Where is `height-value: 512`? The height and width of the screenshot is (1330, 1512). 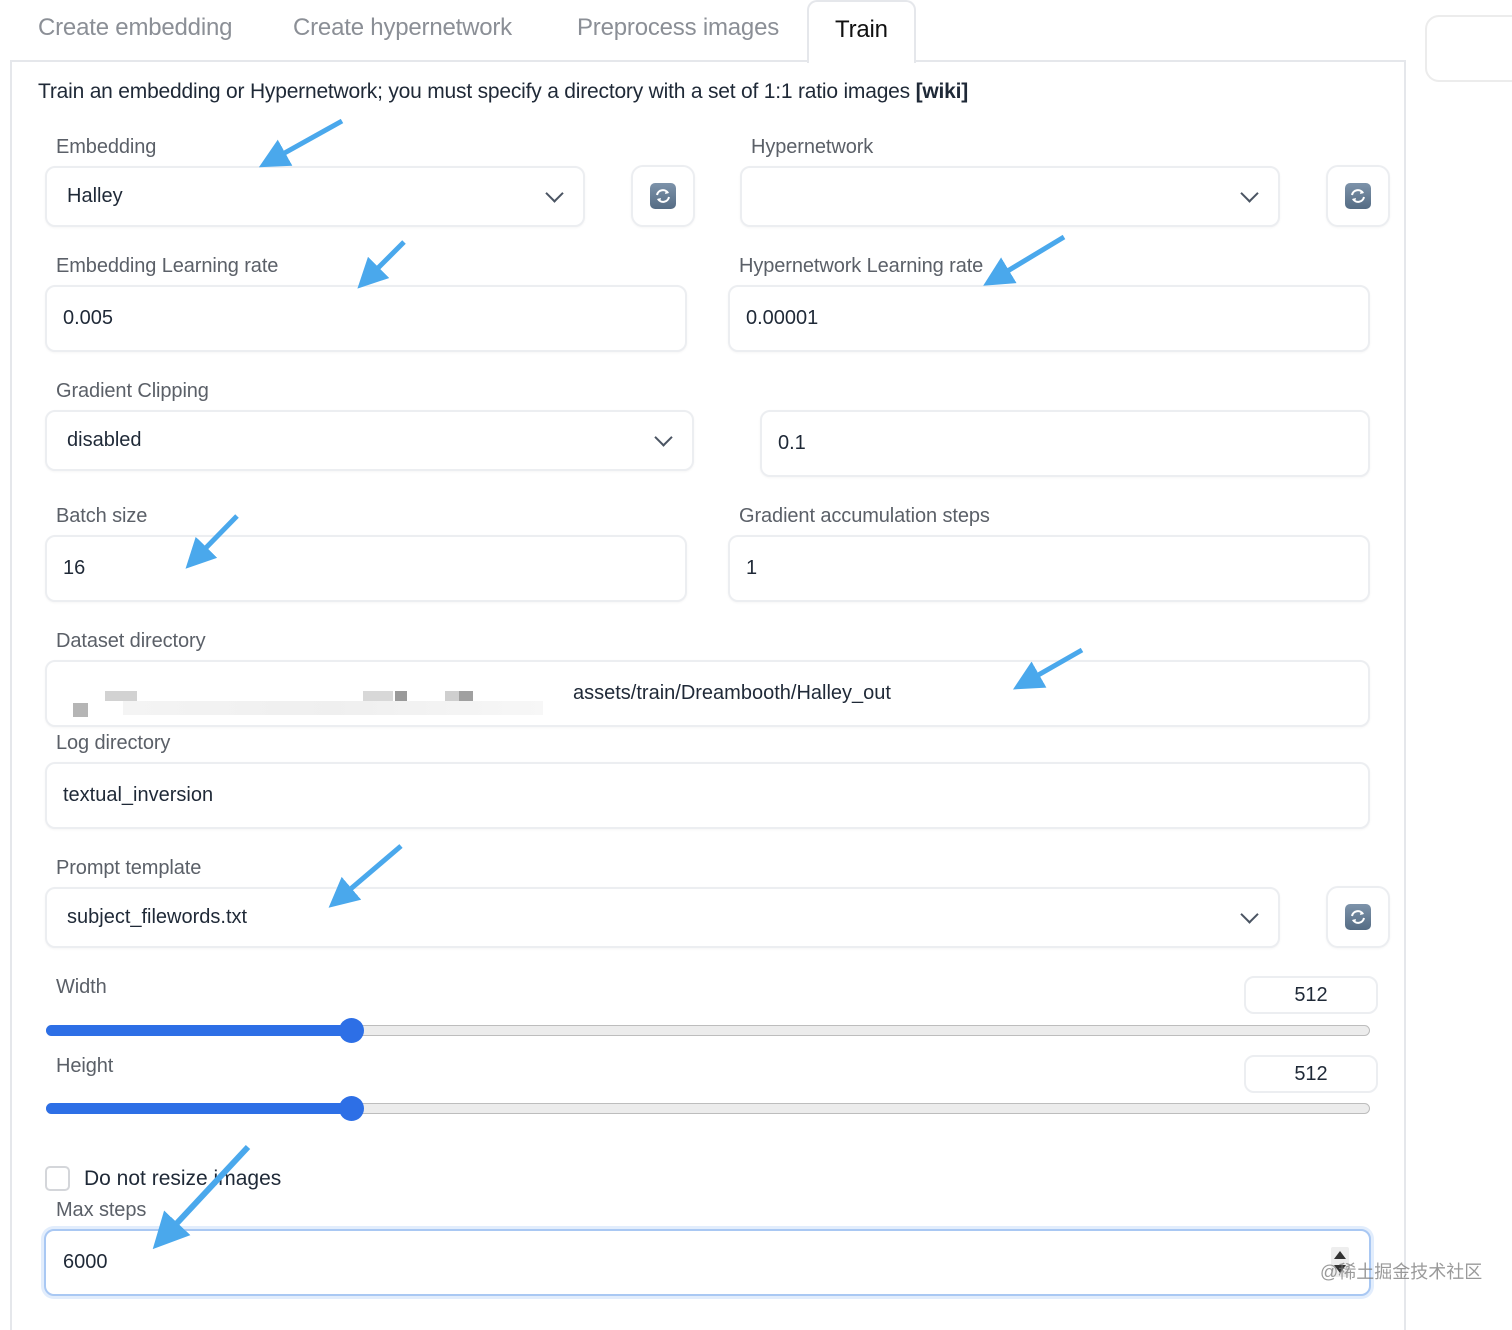
height-value: 512 is located at coordinates (1311, 1073).